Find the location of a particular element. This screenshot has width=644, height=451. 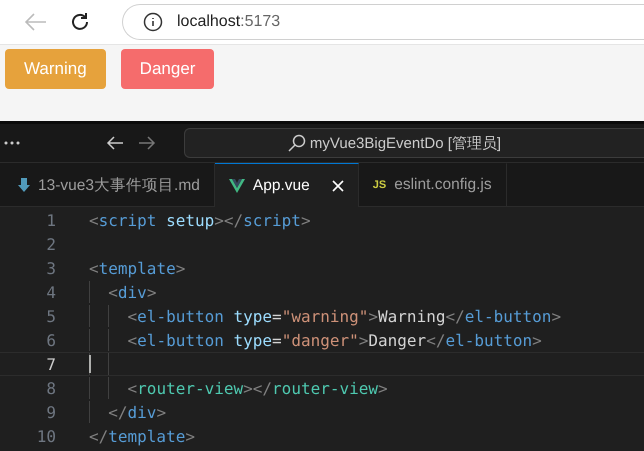

line-number: 7 is located at coordinates (50, 364).